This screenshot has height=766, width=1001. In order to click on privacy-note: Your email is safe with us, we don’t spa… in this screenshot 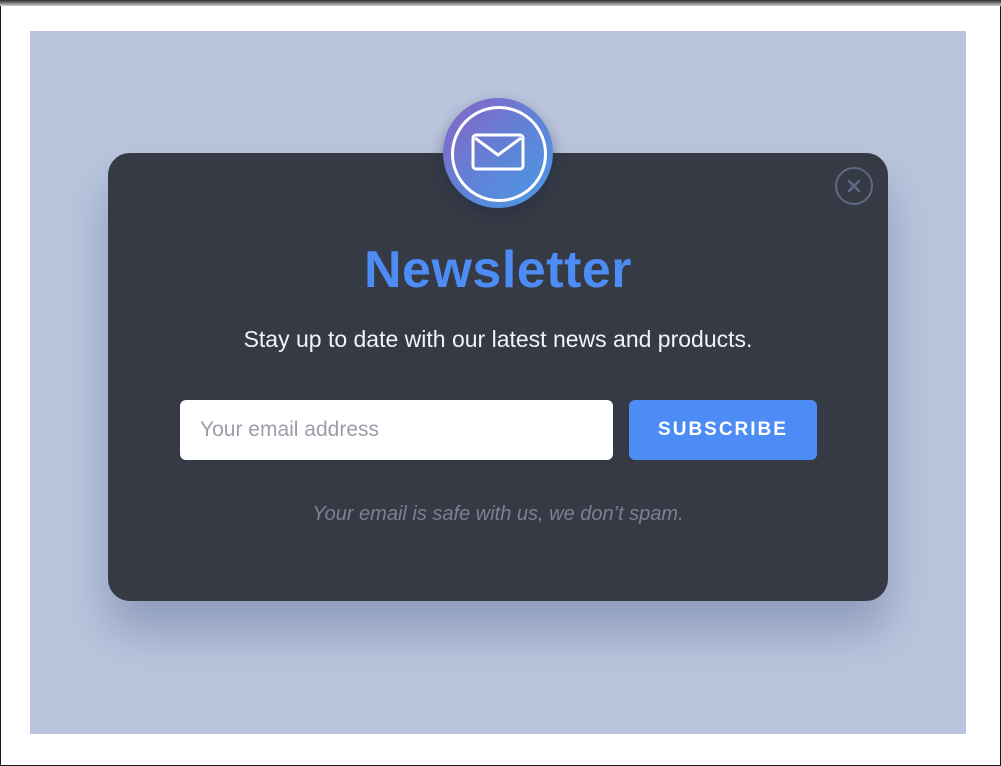, I will do `click(498, 514)`.